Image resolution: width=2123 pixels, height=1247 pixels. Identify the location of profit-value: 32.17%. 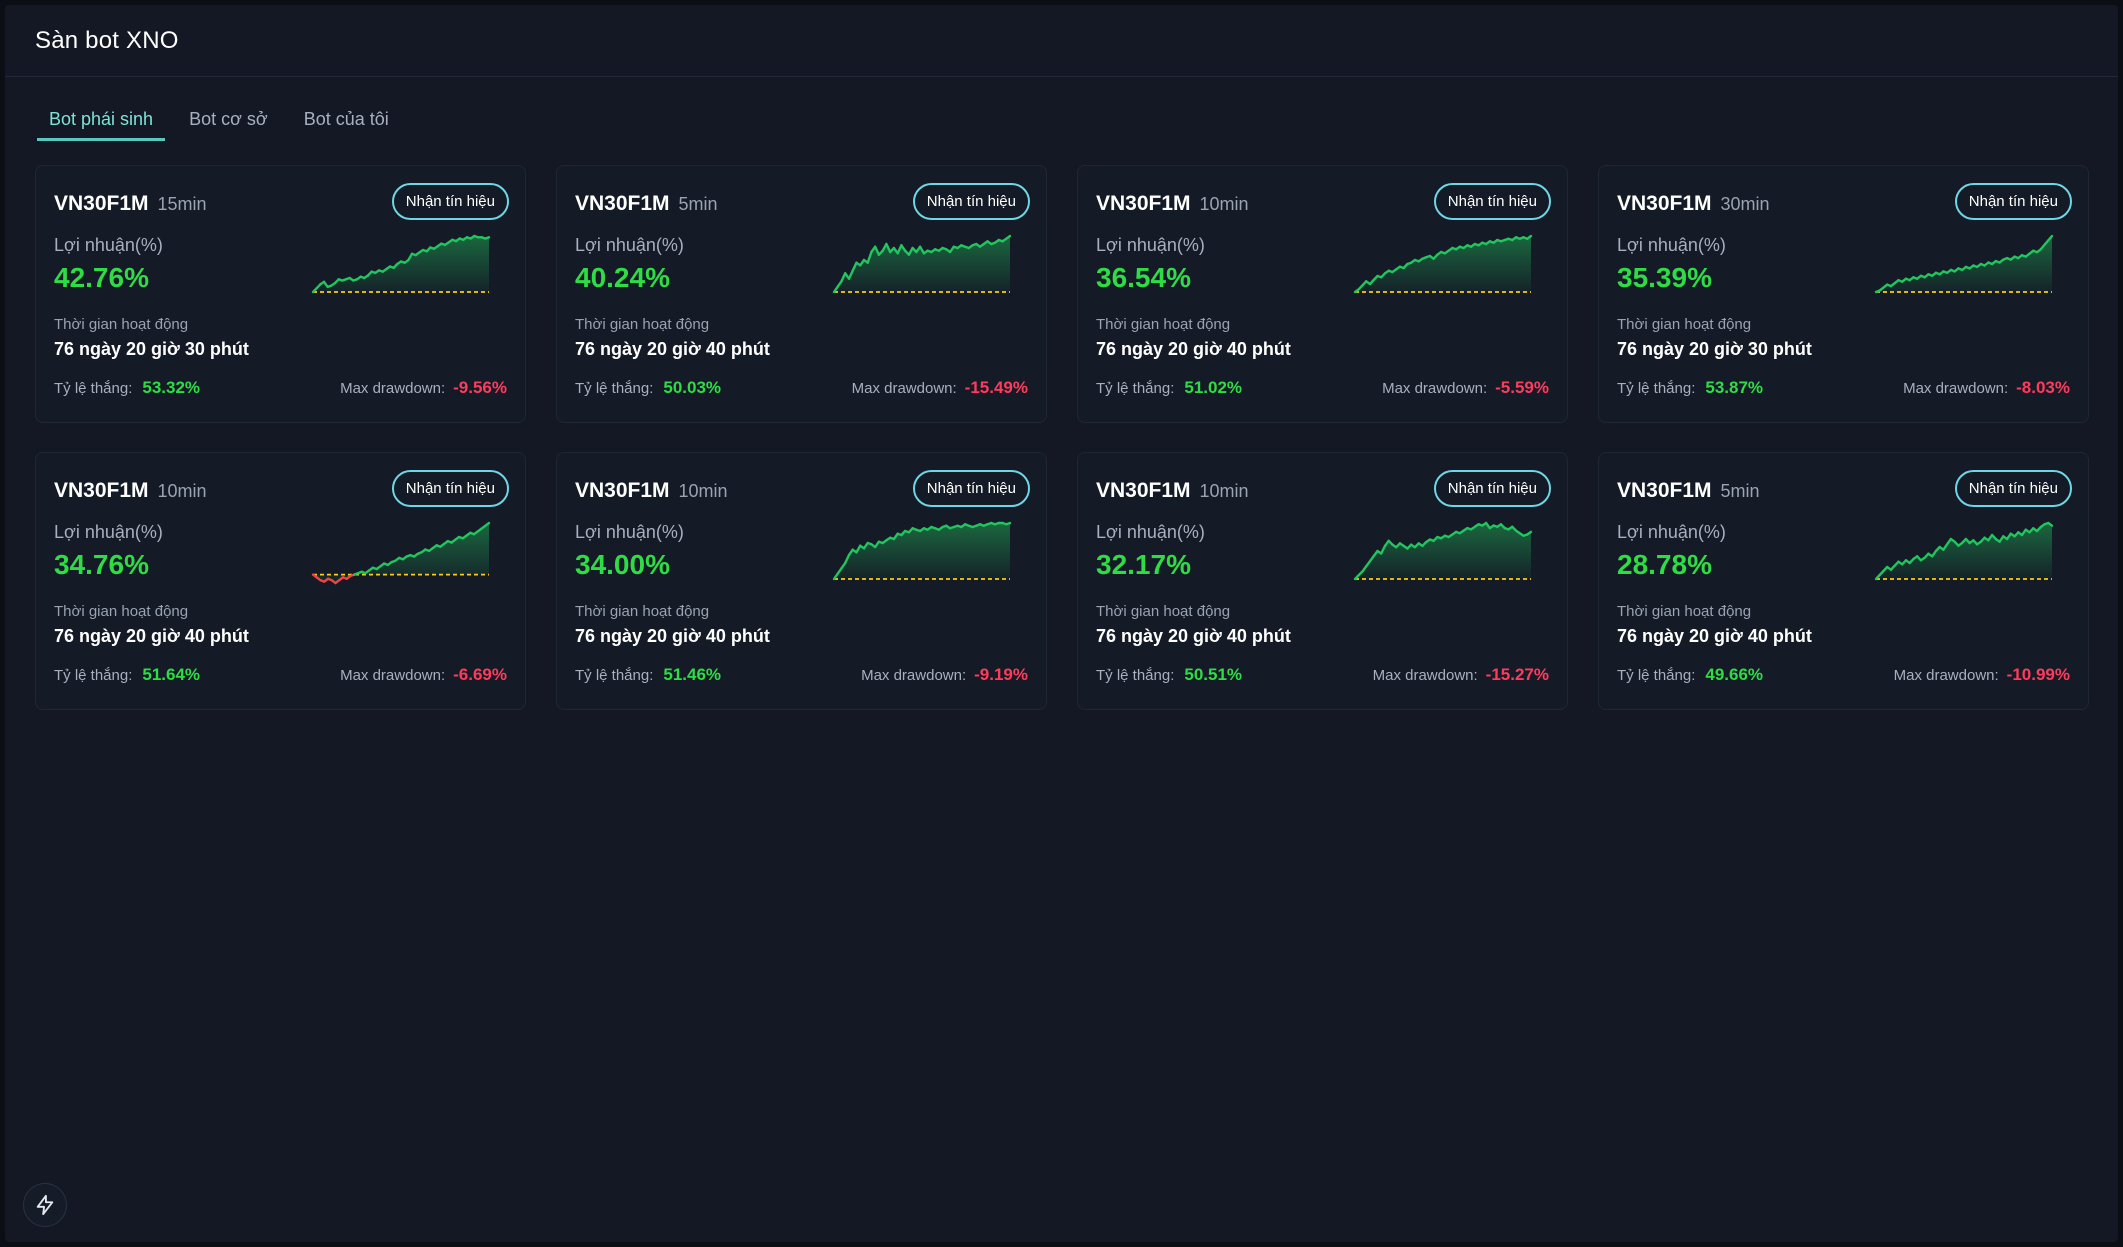
(1143, 564).